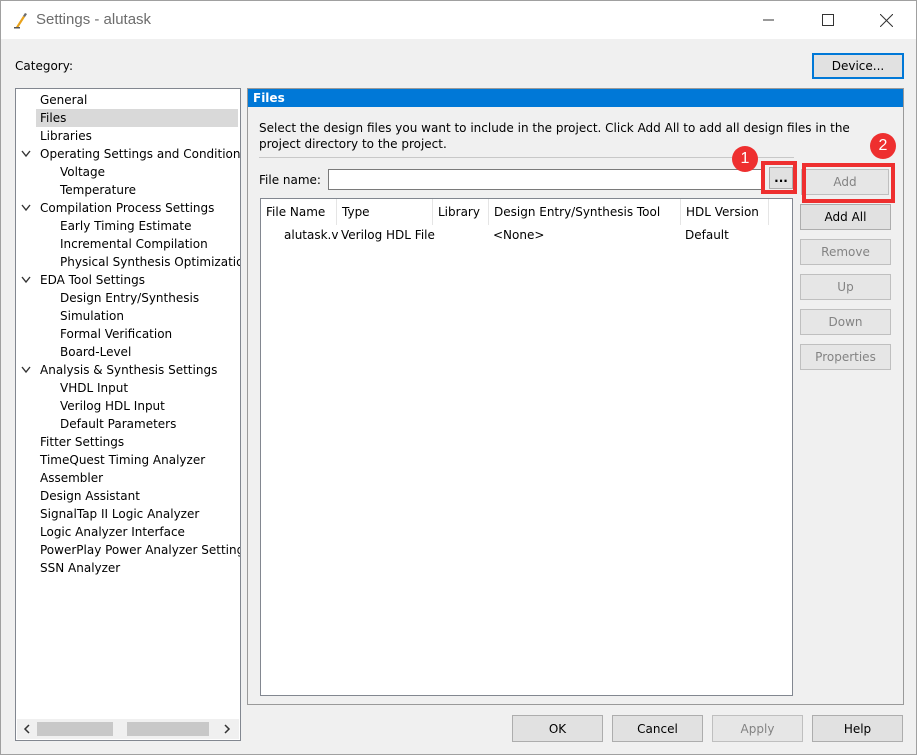 This screenshot has width=917, height=755. I want to click on close-button, so click(886, 20).